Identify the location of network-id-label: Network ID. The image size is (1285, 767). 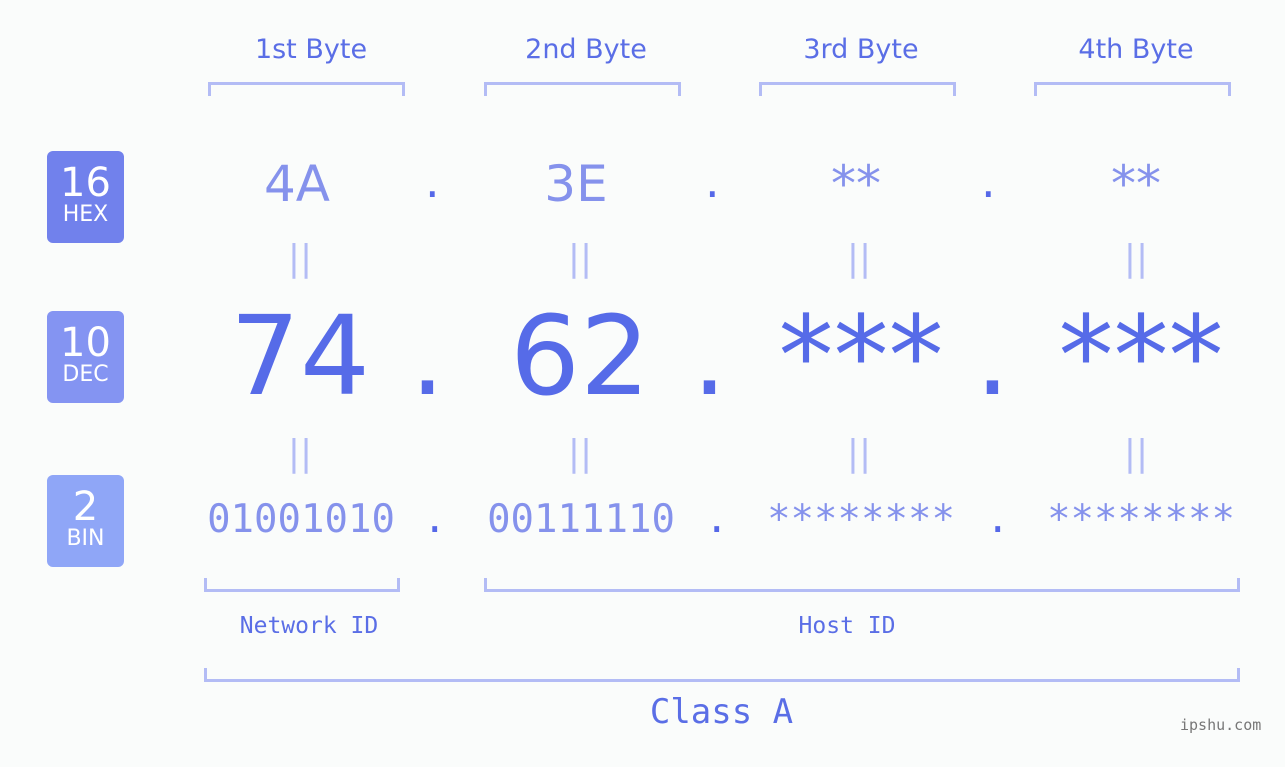
(309, 626).